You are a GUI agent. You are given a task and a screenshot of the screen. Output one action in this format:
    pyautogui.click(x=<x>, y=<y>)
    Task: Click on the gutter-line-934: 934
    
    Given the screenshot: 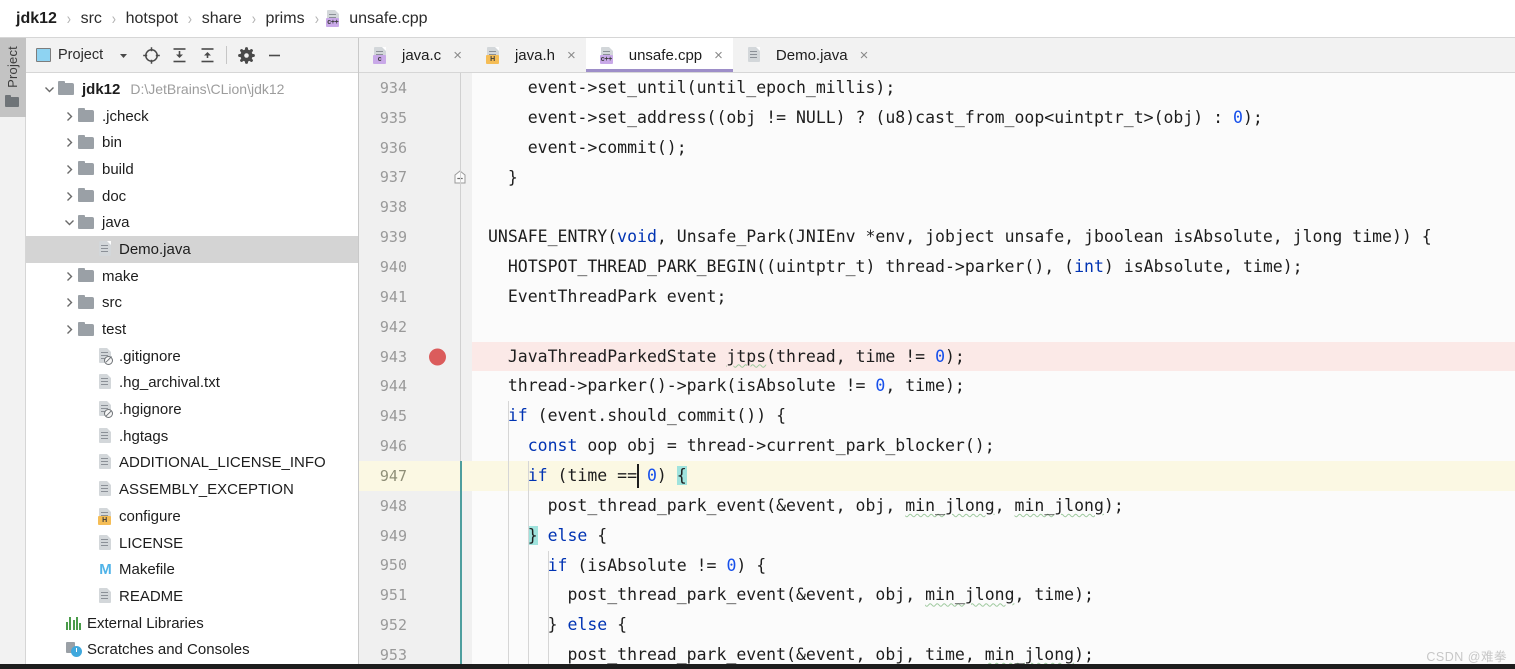 What is the action you would take?
    pyautogui.click(x=415, y=88)
    